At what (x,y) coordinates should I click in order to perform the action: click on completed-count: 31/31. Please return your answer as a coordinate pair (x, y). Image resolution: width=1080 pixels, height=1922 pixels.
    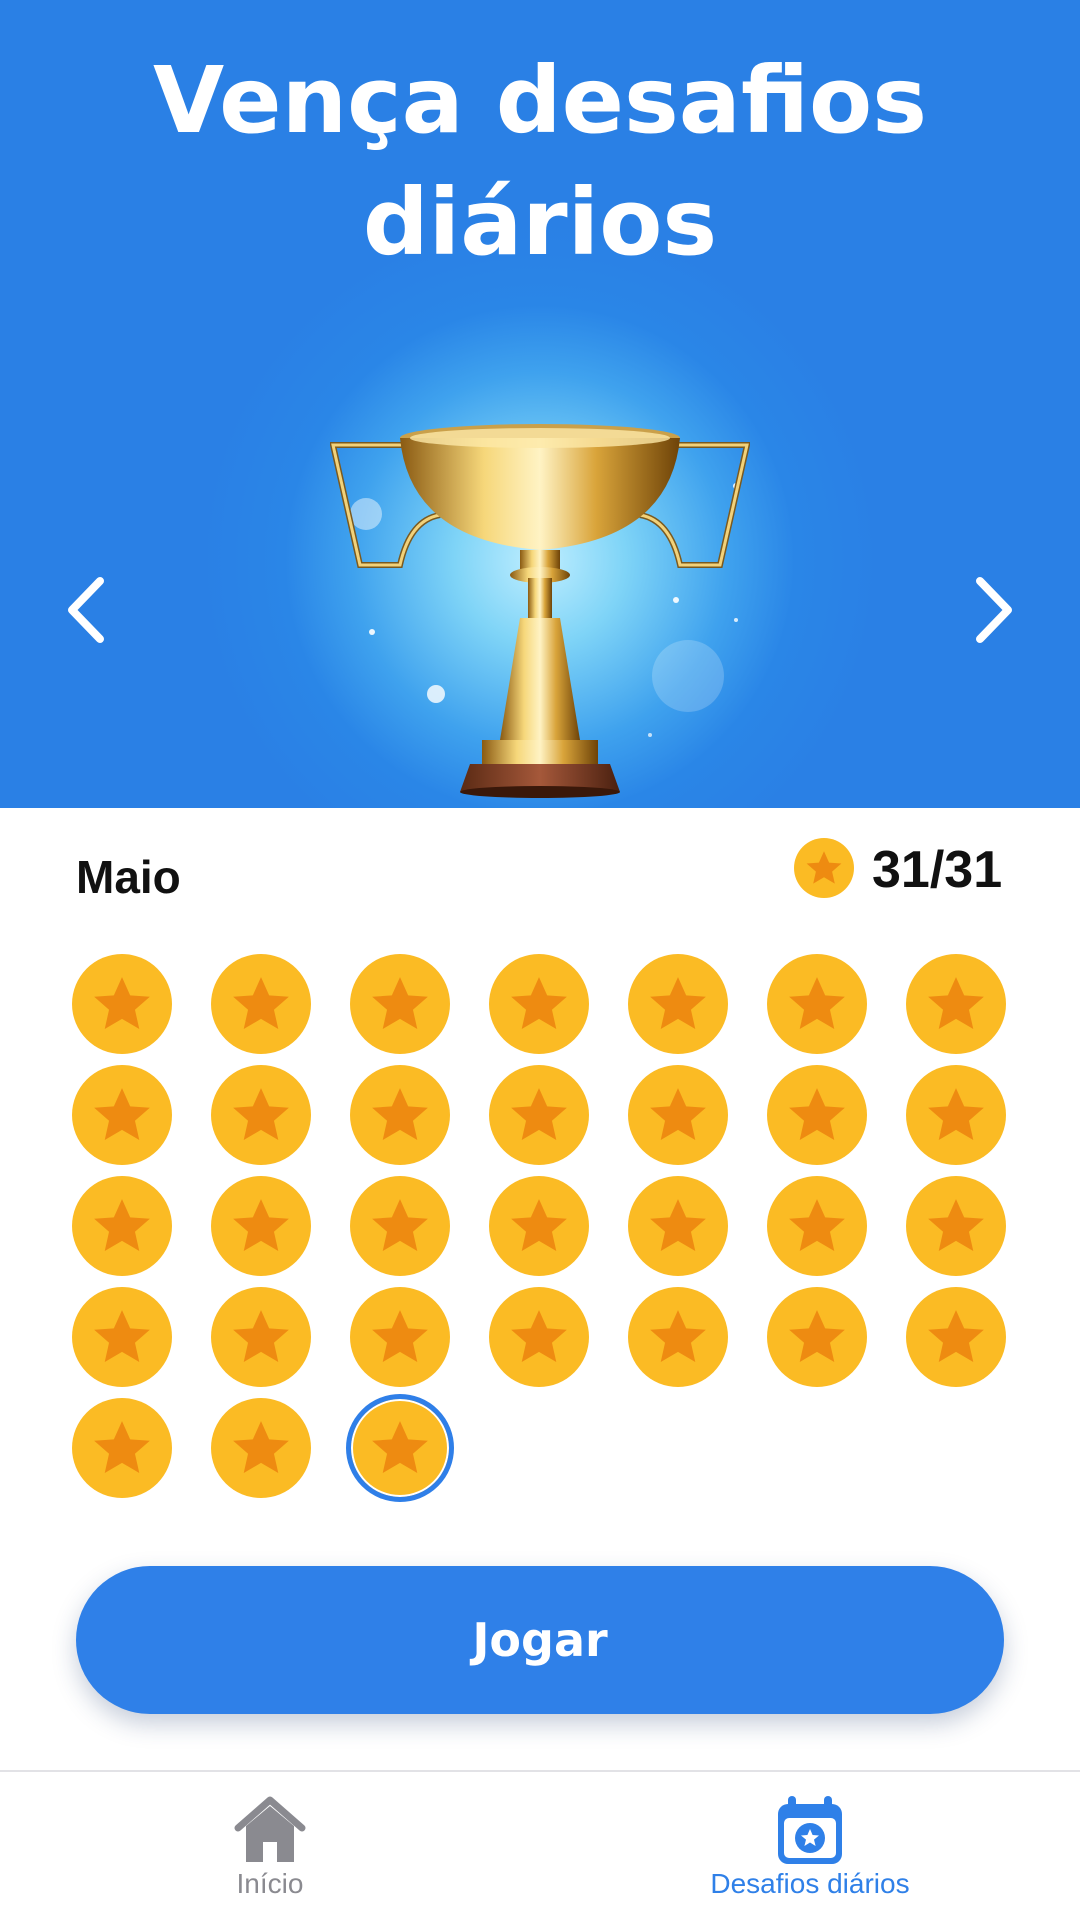
    Looking at the image, I should click on (937, 870).